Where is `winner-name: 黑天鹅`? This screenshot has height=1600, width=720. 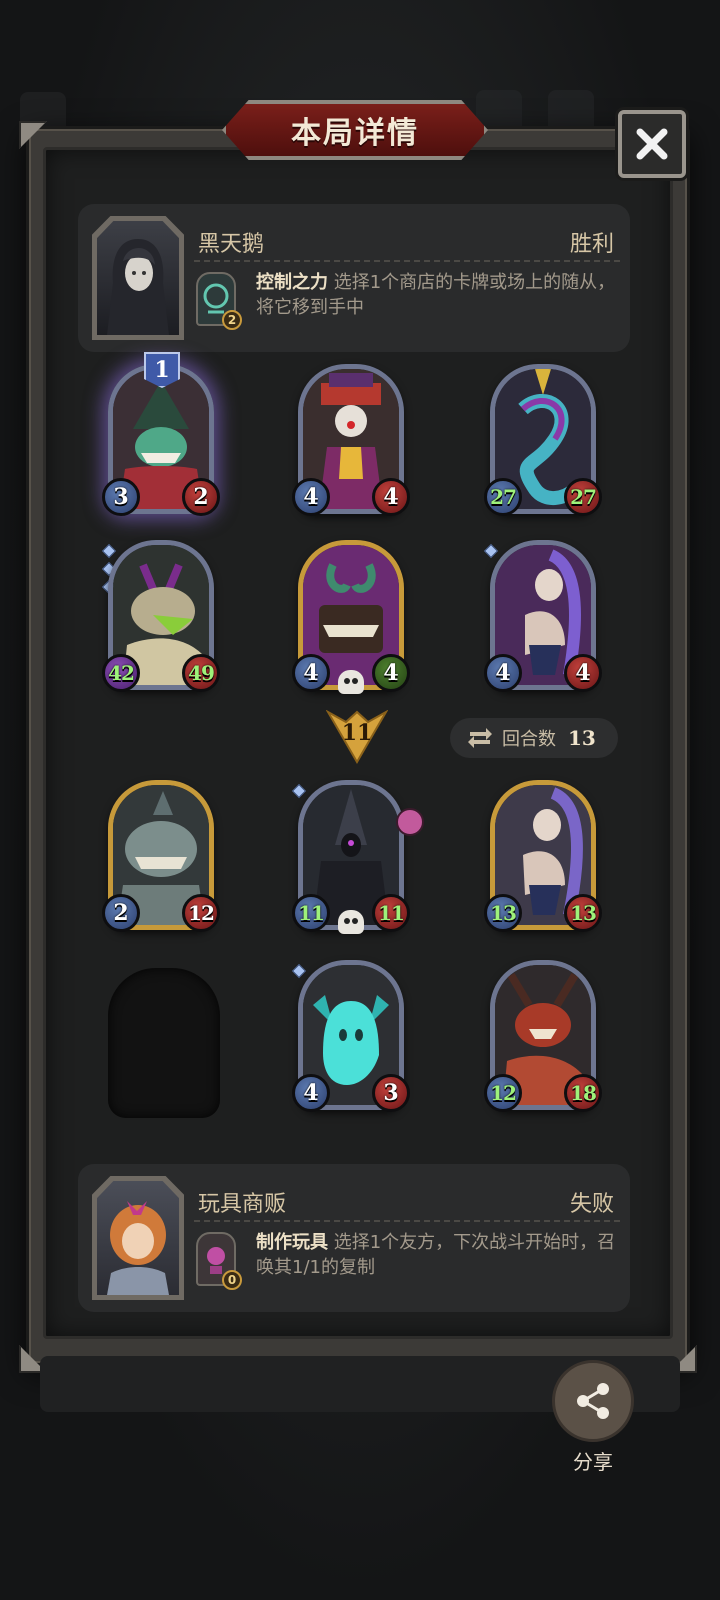 winner-name: 黑天鹅 is located at coordinates (231, 244).